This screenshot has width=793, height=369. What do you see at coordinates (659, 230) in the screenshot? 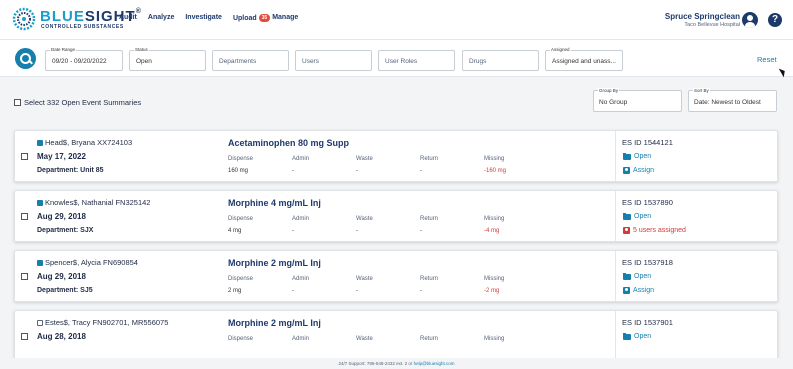
I see `assign-label: 5 users assigned` at bounding box center [659, 230].